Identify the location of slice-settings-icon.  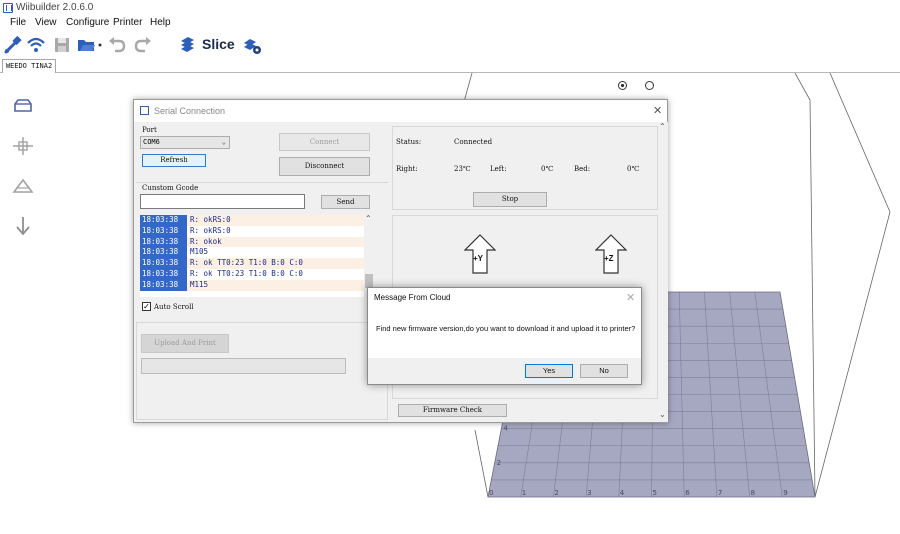
(252, 45).